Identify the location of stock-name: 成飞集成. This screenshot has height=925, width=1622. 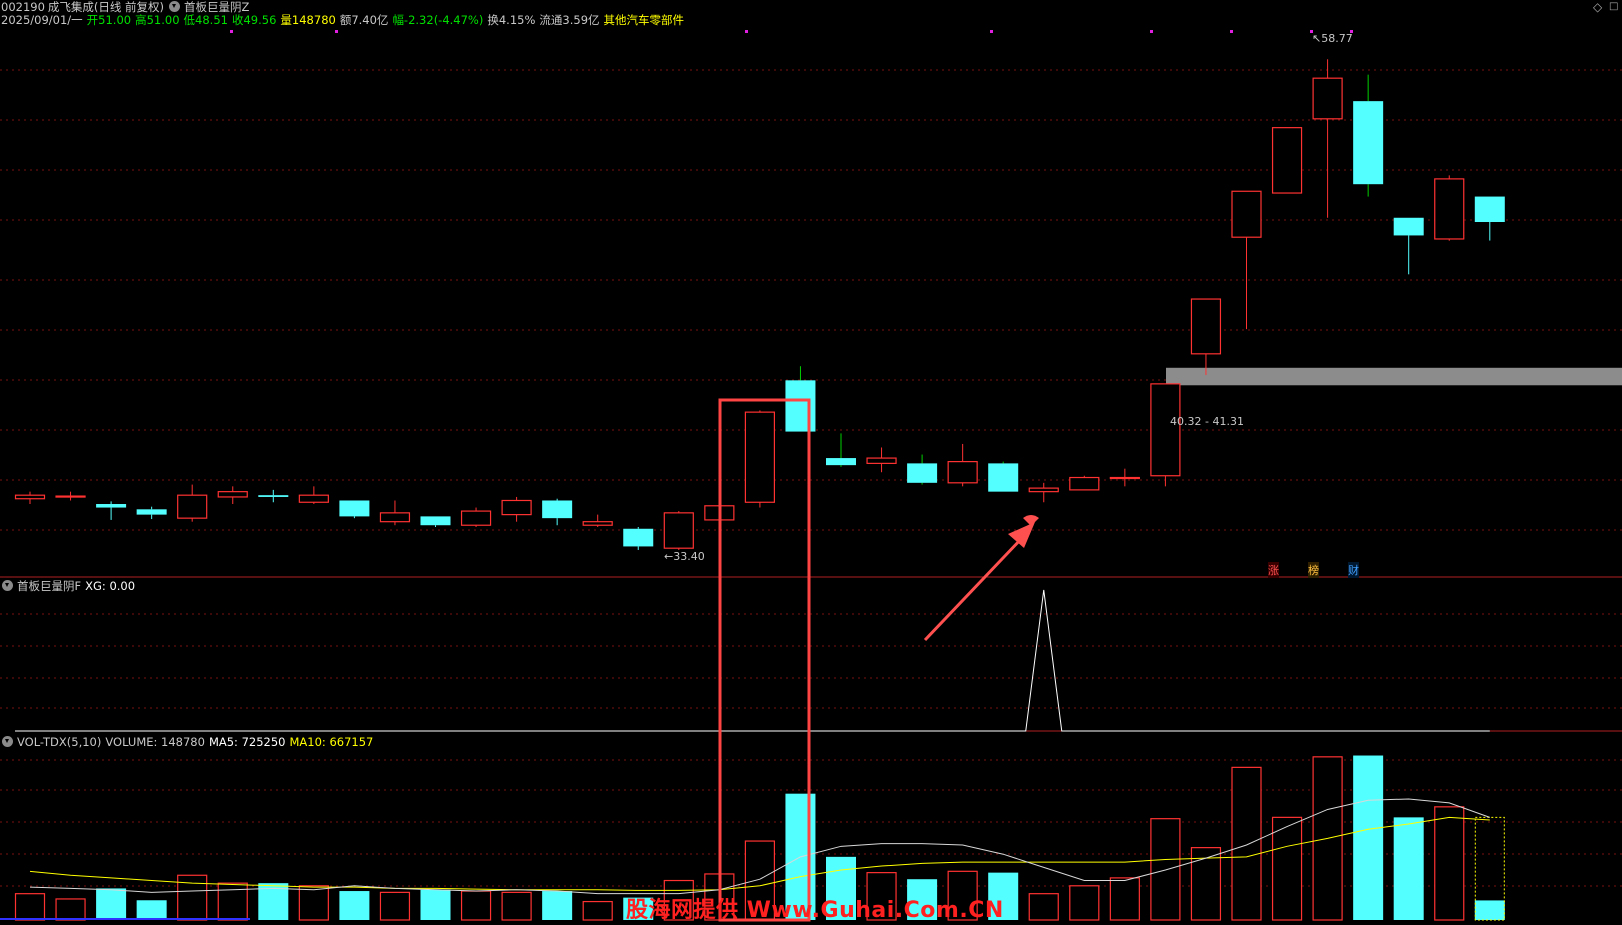
(70, 7).